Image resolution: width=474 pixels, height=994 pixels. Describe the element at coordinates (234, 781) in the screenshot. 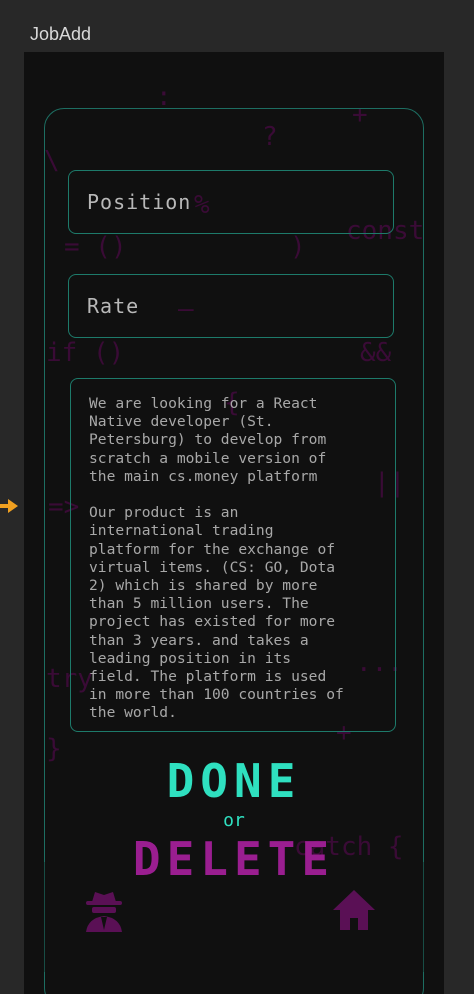

I see `done-button: DONE` at that location.